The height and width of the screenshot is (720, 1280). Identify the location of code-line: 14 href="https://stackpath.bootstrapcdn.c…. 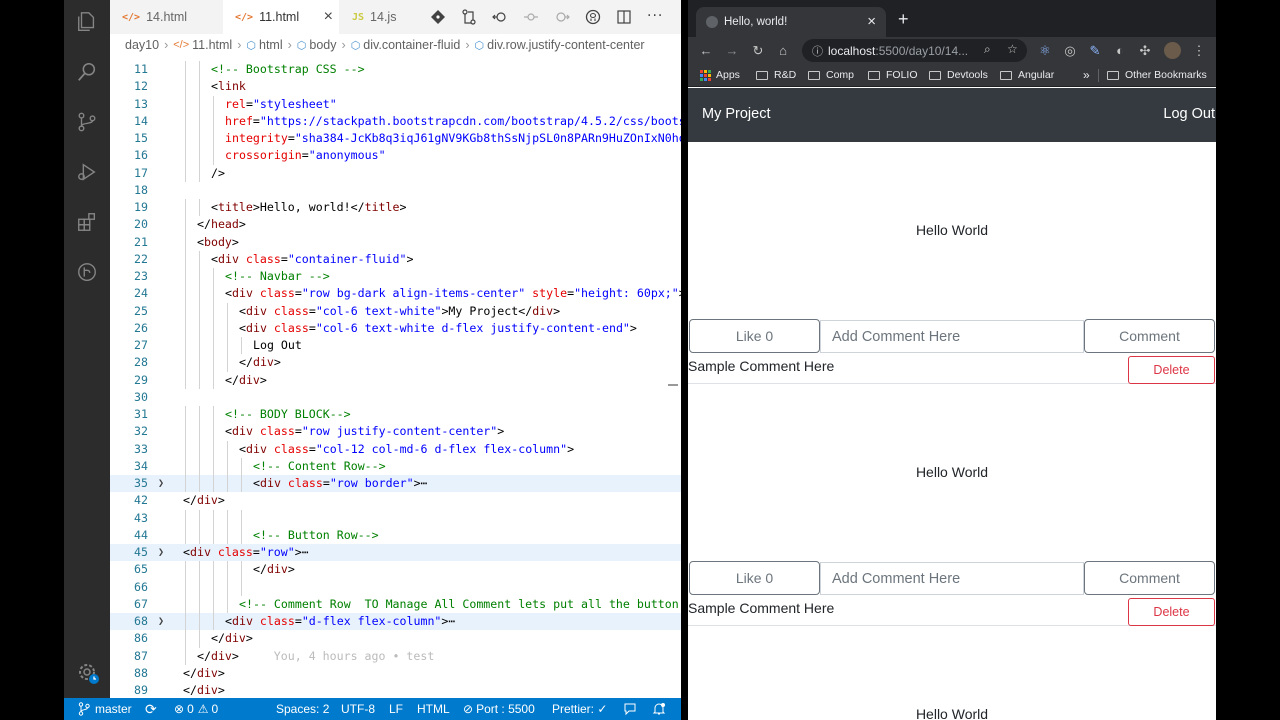
(395, 121).